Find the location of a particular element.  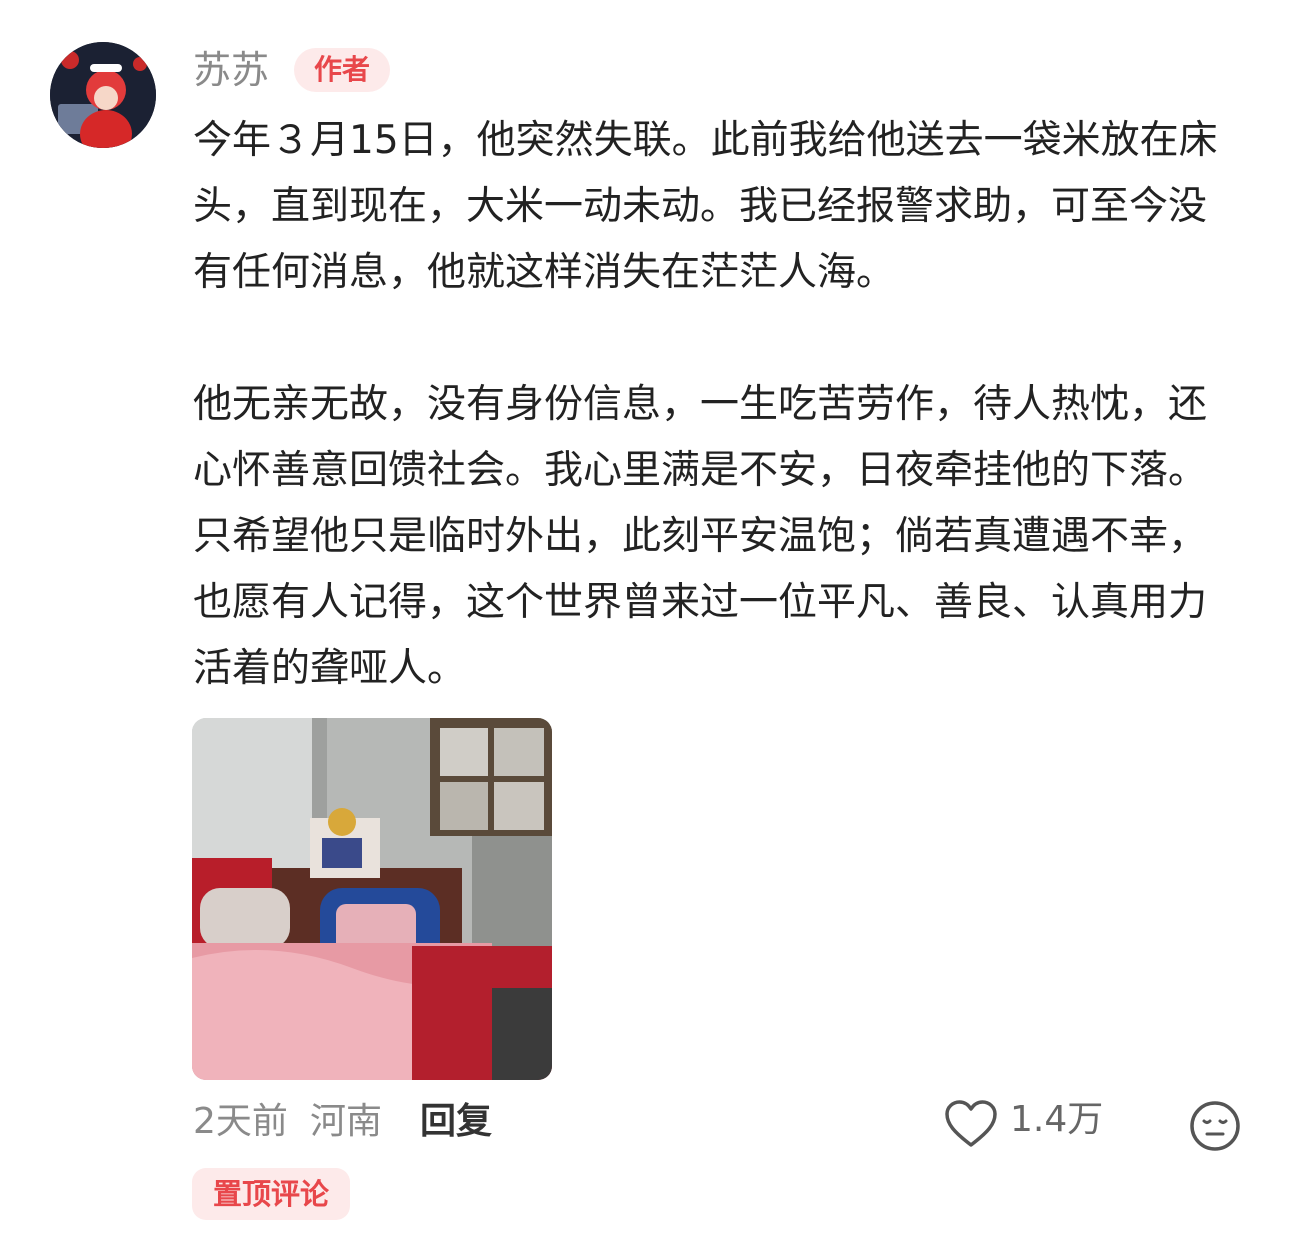

author-avatar is located at coordinates (103, 95).